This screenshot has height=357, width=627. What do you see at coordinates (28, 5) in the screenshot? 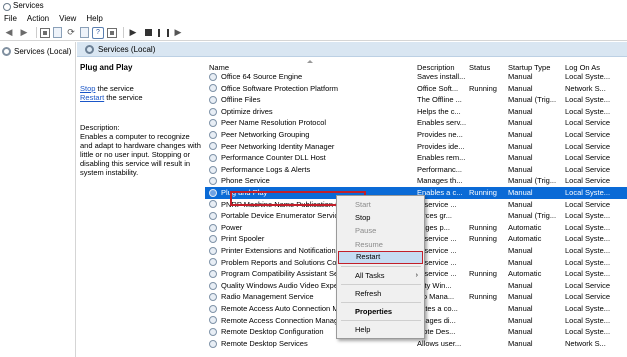
I see `window-title: Services` at bounding box center [28, 5].